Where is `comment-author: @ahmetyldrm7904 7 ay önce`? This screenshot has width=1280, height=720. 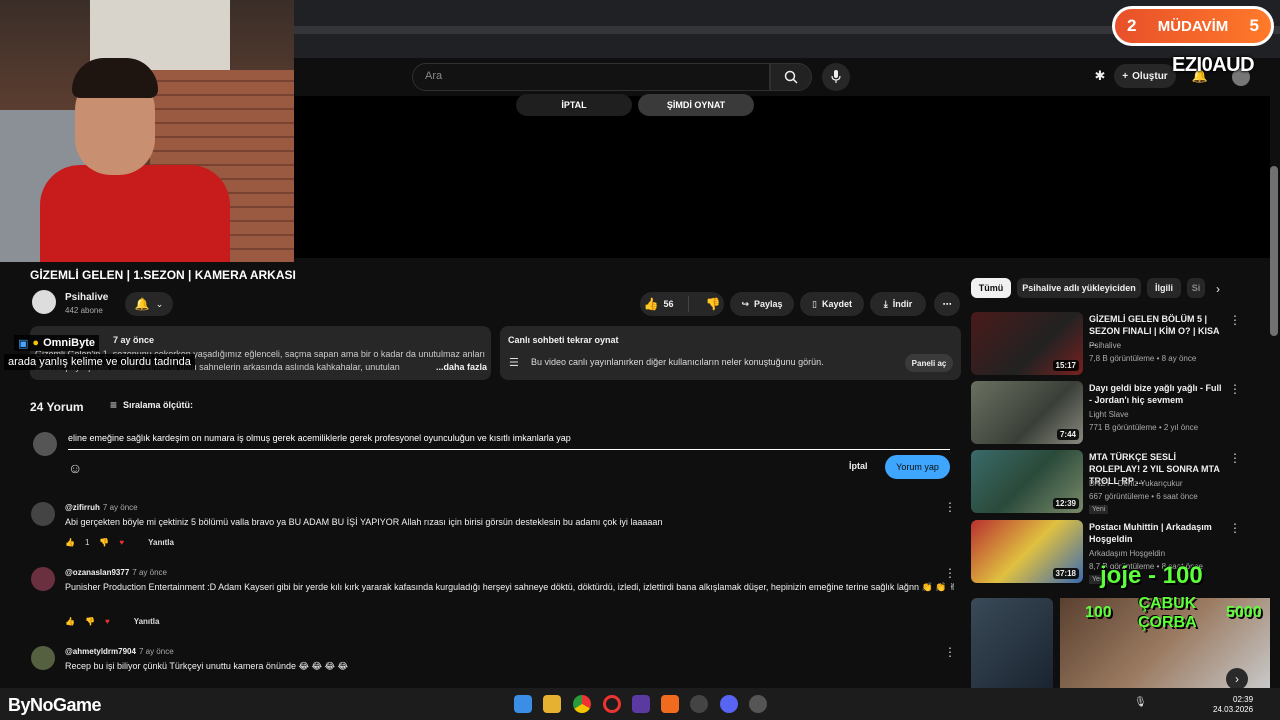 comment-author: @ahmetyldrm7904 7 ay önce is located at coordinates (119, 651).